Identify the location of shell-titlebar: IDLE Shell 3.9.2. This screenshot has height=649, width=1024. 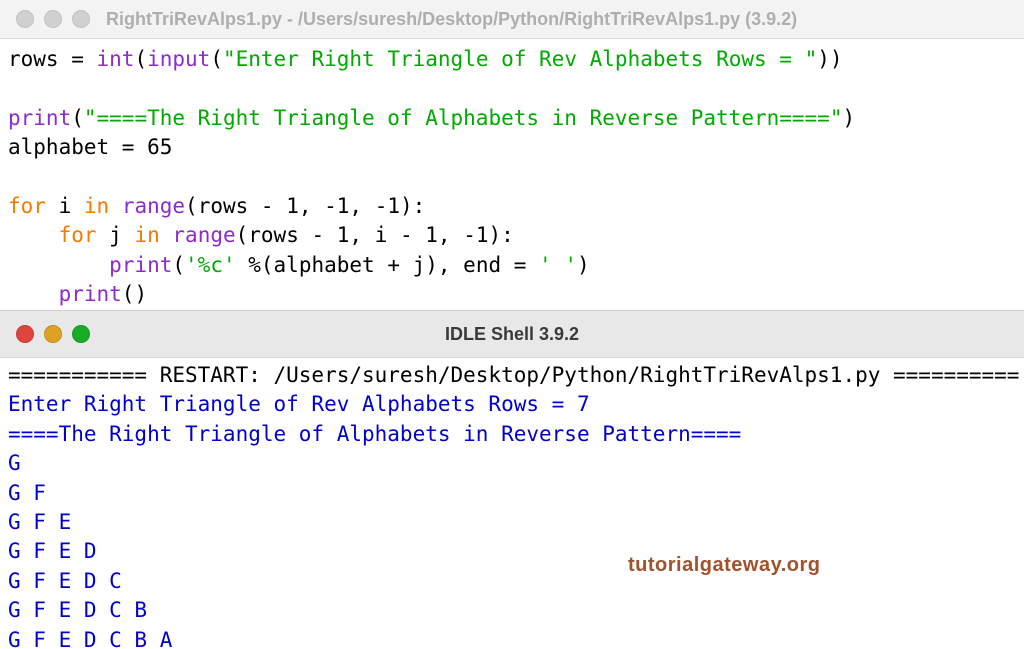
(512, 334).